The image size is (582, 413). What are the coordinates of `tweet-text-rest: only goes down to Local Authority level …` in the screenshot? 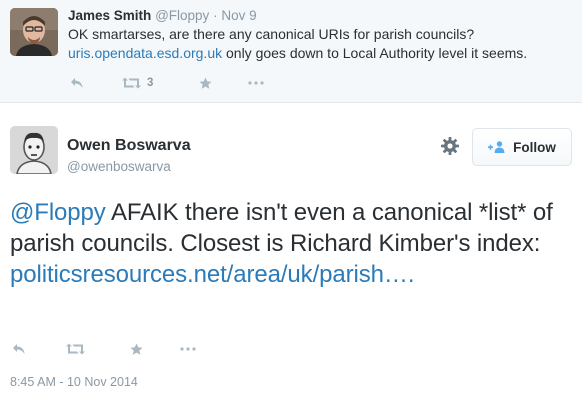 It's located at (375, 53).